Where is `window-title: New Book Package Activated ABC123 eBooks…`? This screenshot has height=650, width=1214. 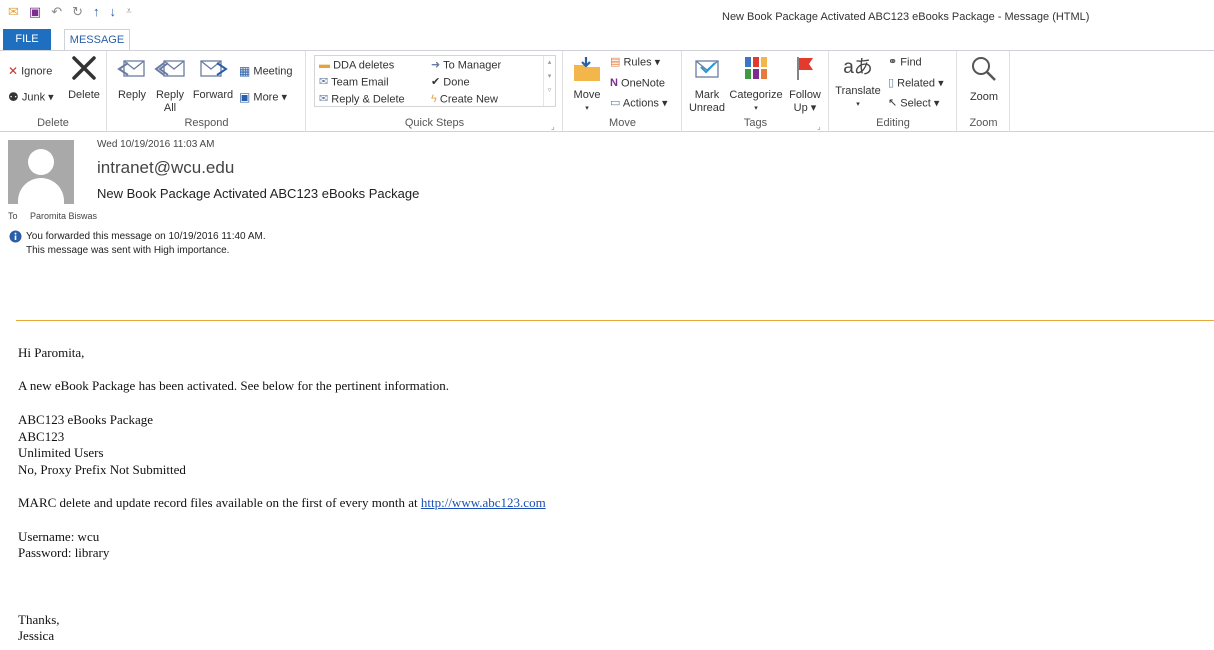
window-title: New Book Package Activated ABC123 eBooks… is located at coordinates (906, 17).